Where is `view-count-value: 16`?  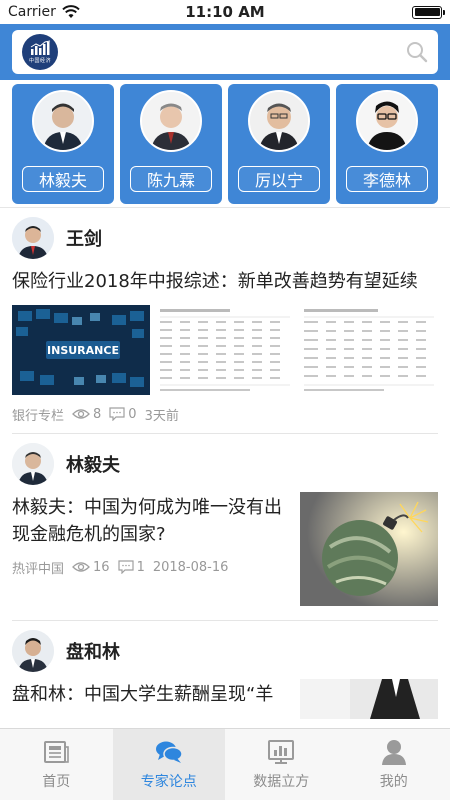 view-count-value: 16 is located at coordinates (101, 567).